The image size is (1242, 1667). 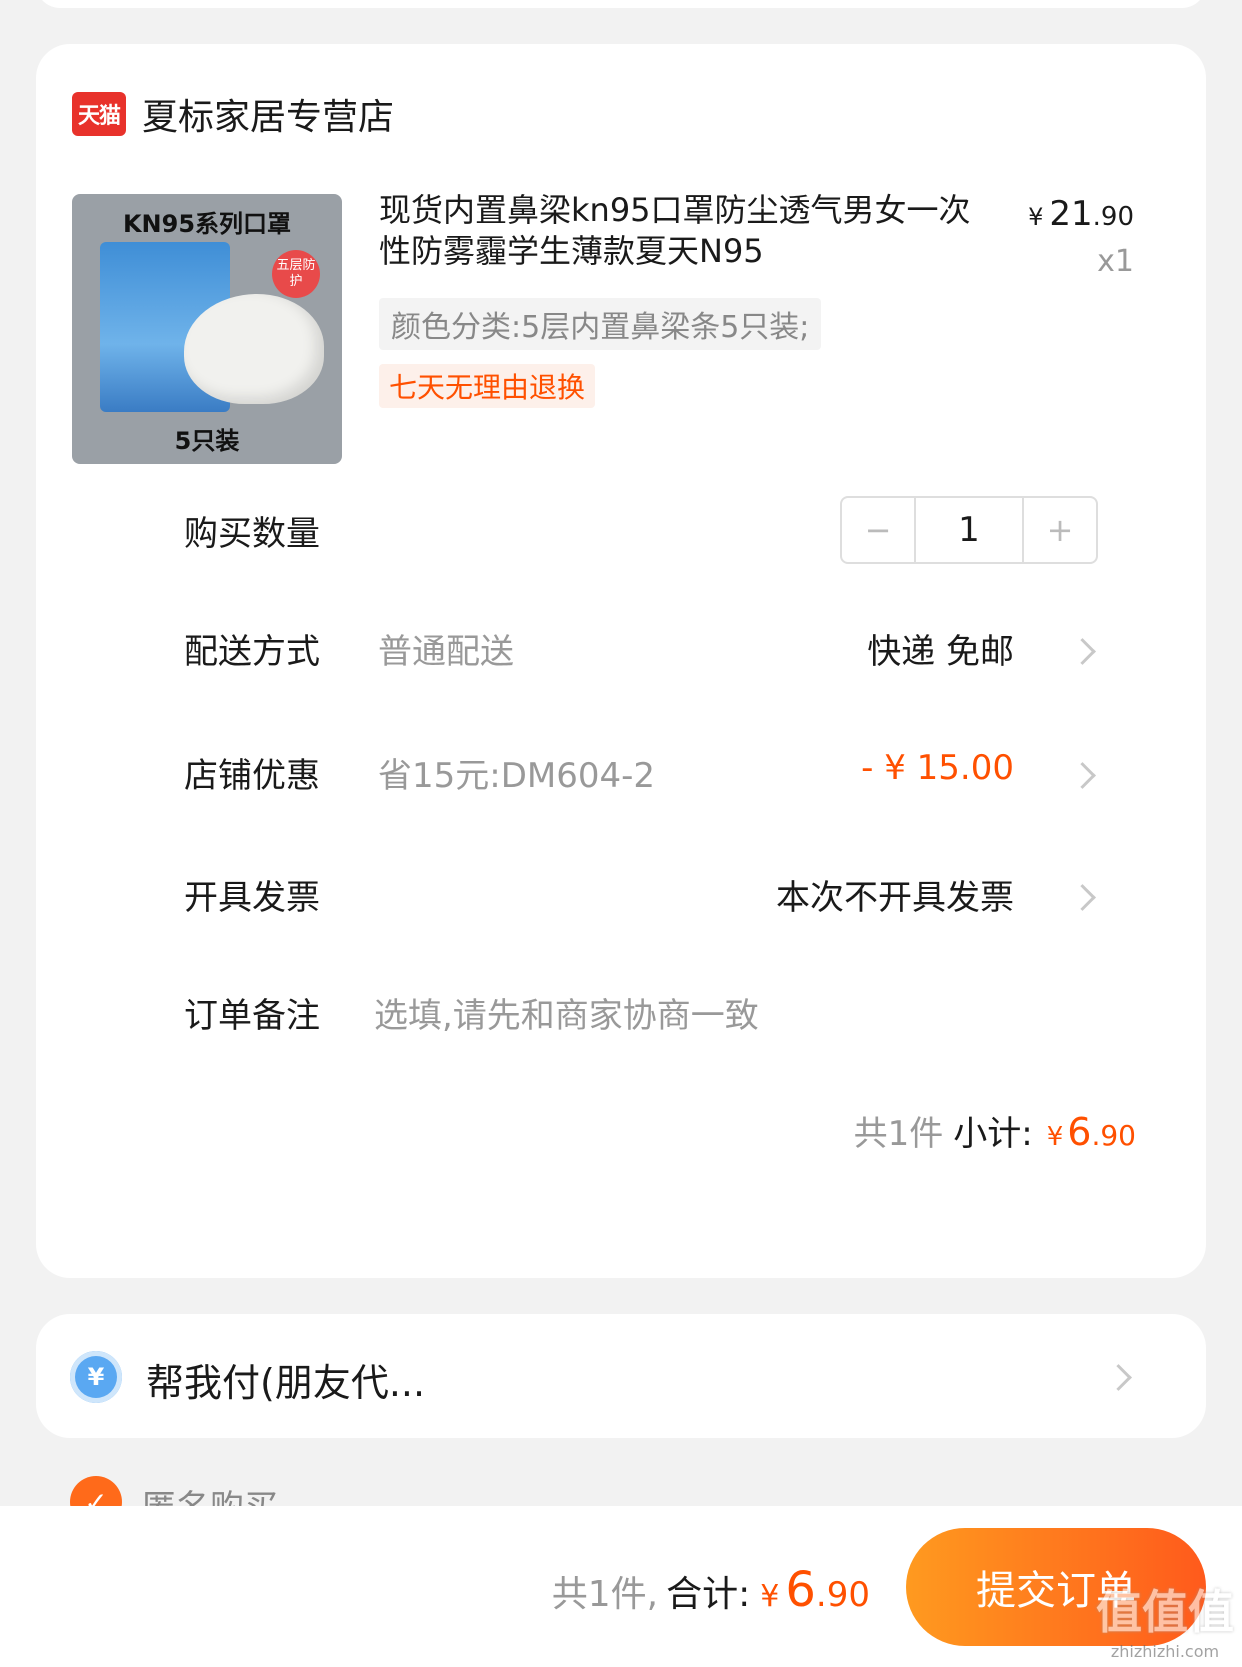 I want to click on invoice-value: 本次不开具发票, so click(x=895, y=898).